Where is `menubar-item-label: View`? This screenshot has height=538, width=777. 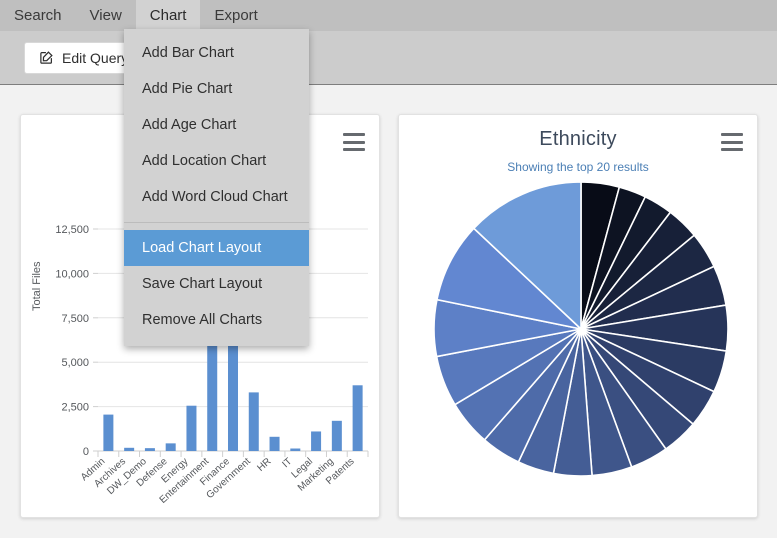
menubar-item-label: View is located at coordinates (105, 15).